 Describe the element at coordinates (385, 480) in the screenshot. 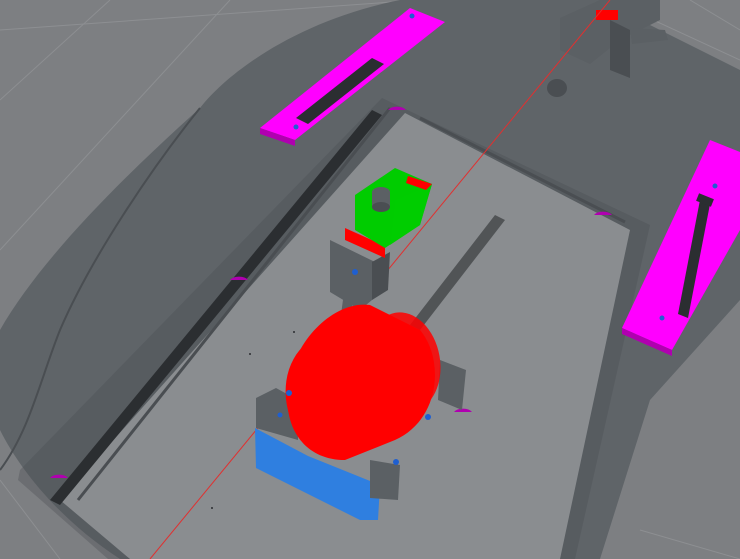

I see `motor-bracket-bottom` at that location.